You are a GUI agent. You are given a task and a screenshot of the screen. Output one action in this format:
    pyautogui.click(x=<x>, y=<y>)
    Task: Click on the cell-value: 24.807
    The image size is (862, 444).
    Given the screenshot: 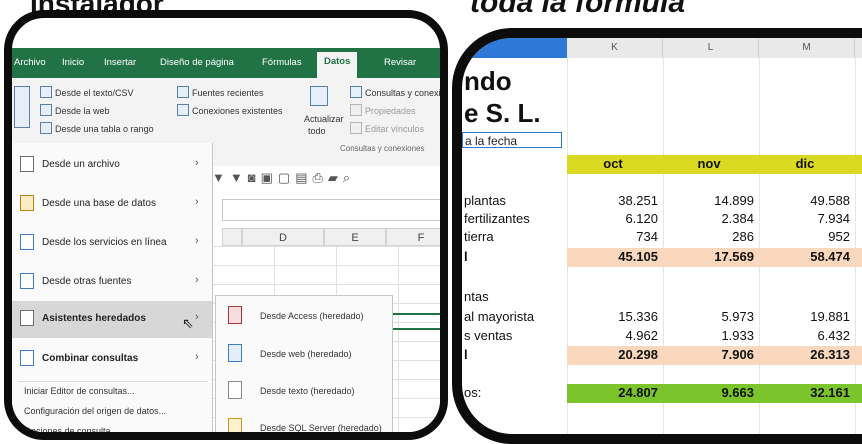 What is the action you would take?
    pyautogui.click(x=613, y=392)
    